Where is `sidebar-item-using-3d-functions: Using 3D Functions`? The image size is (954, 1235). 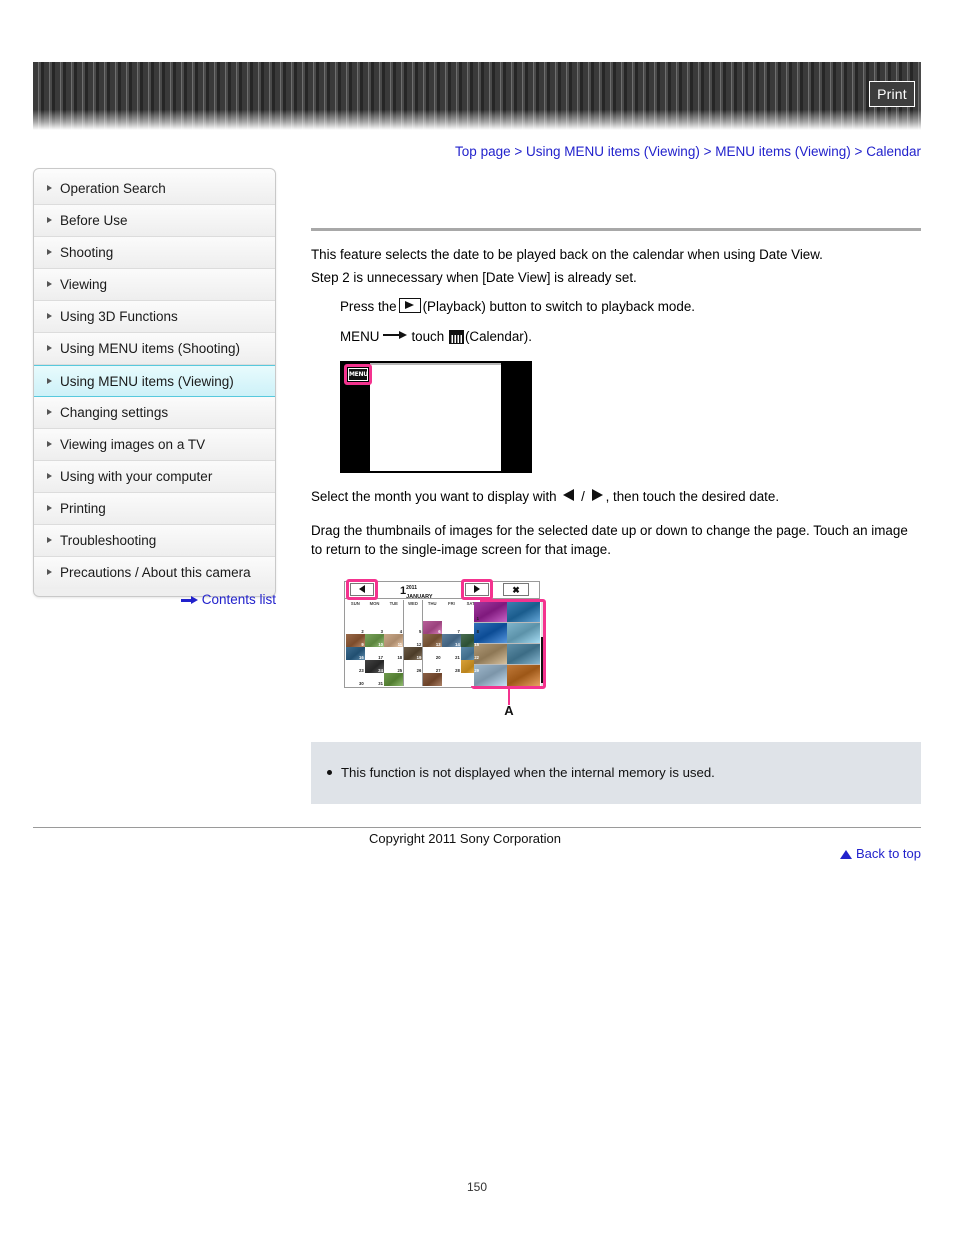
sidebar-item-using-3d-functions: Using 3D Functions is located at coordinates (154, 317).